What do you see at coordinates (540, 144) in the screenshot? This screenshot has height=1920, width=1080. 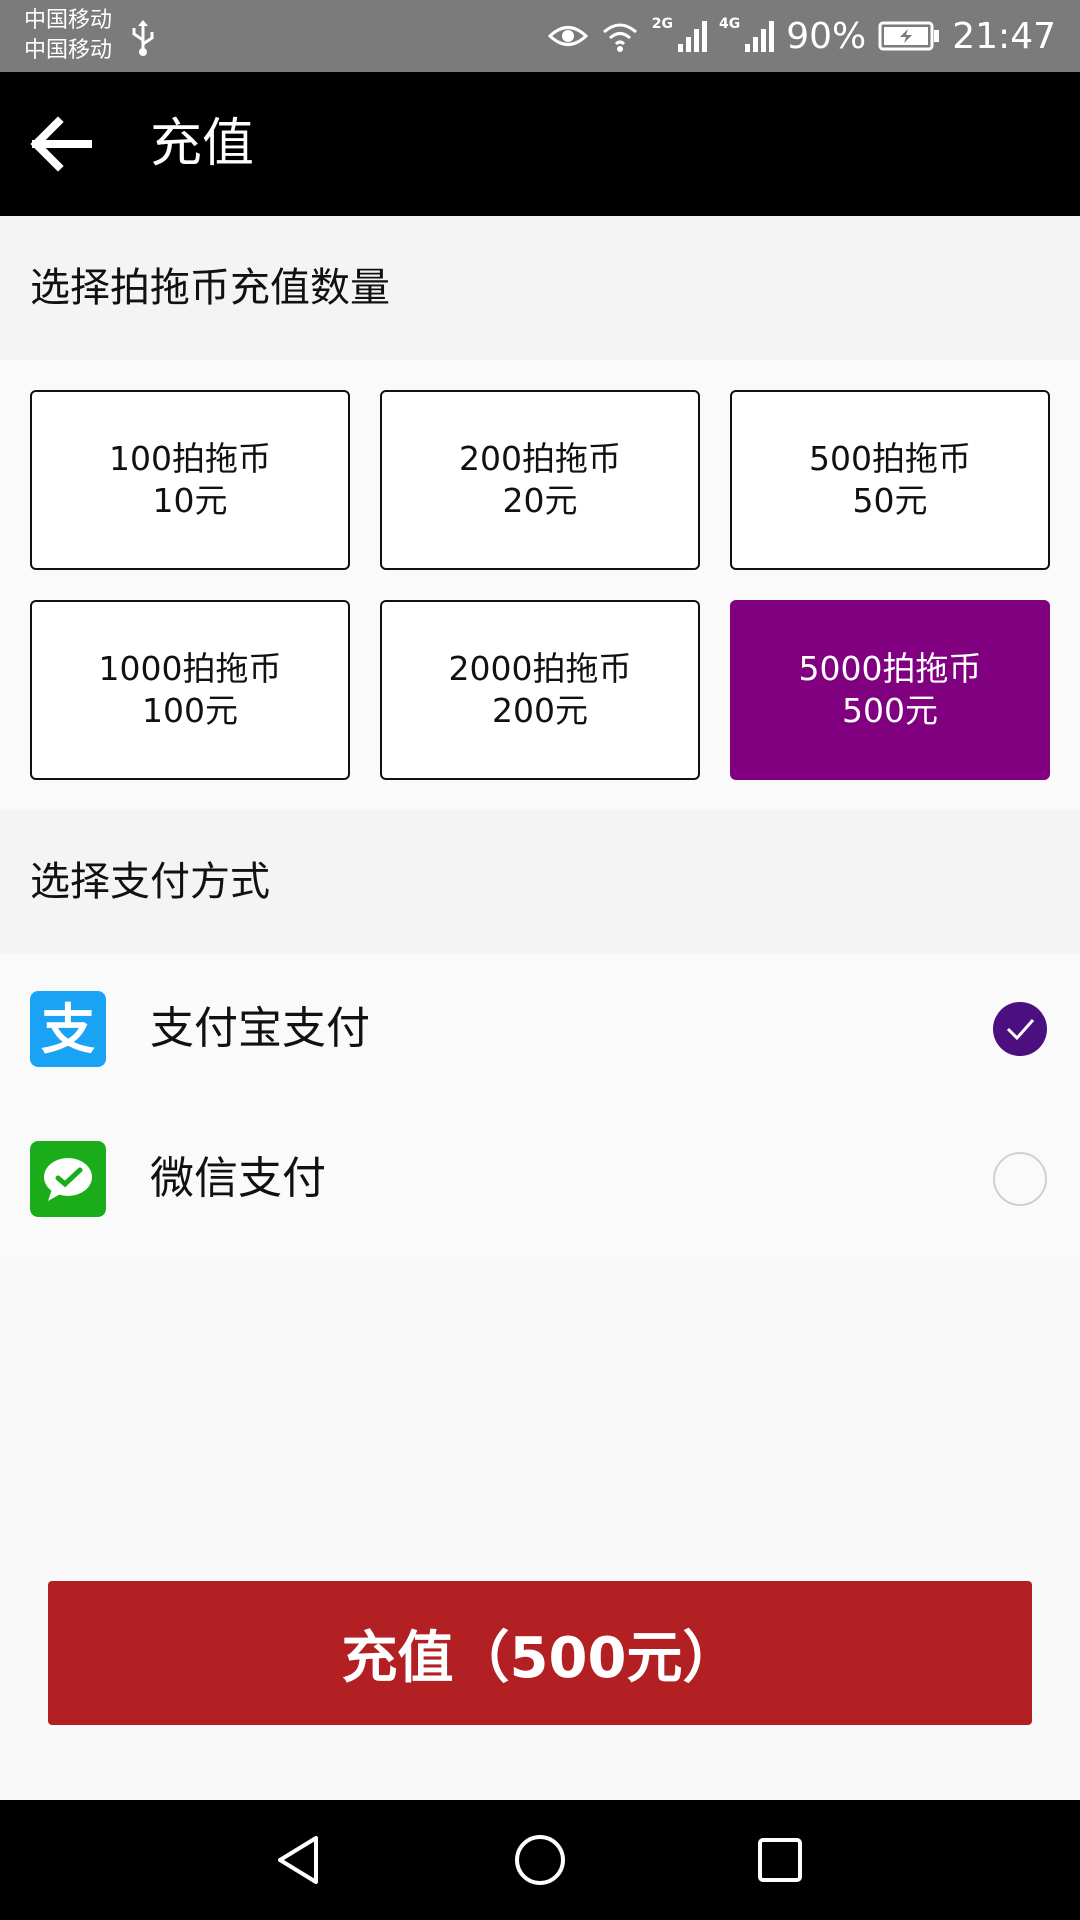 I see `app-bar: 充值` at bounding box center [540, 144].